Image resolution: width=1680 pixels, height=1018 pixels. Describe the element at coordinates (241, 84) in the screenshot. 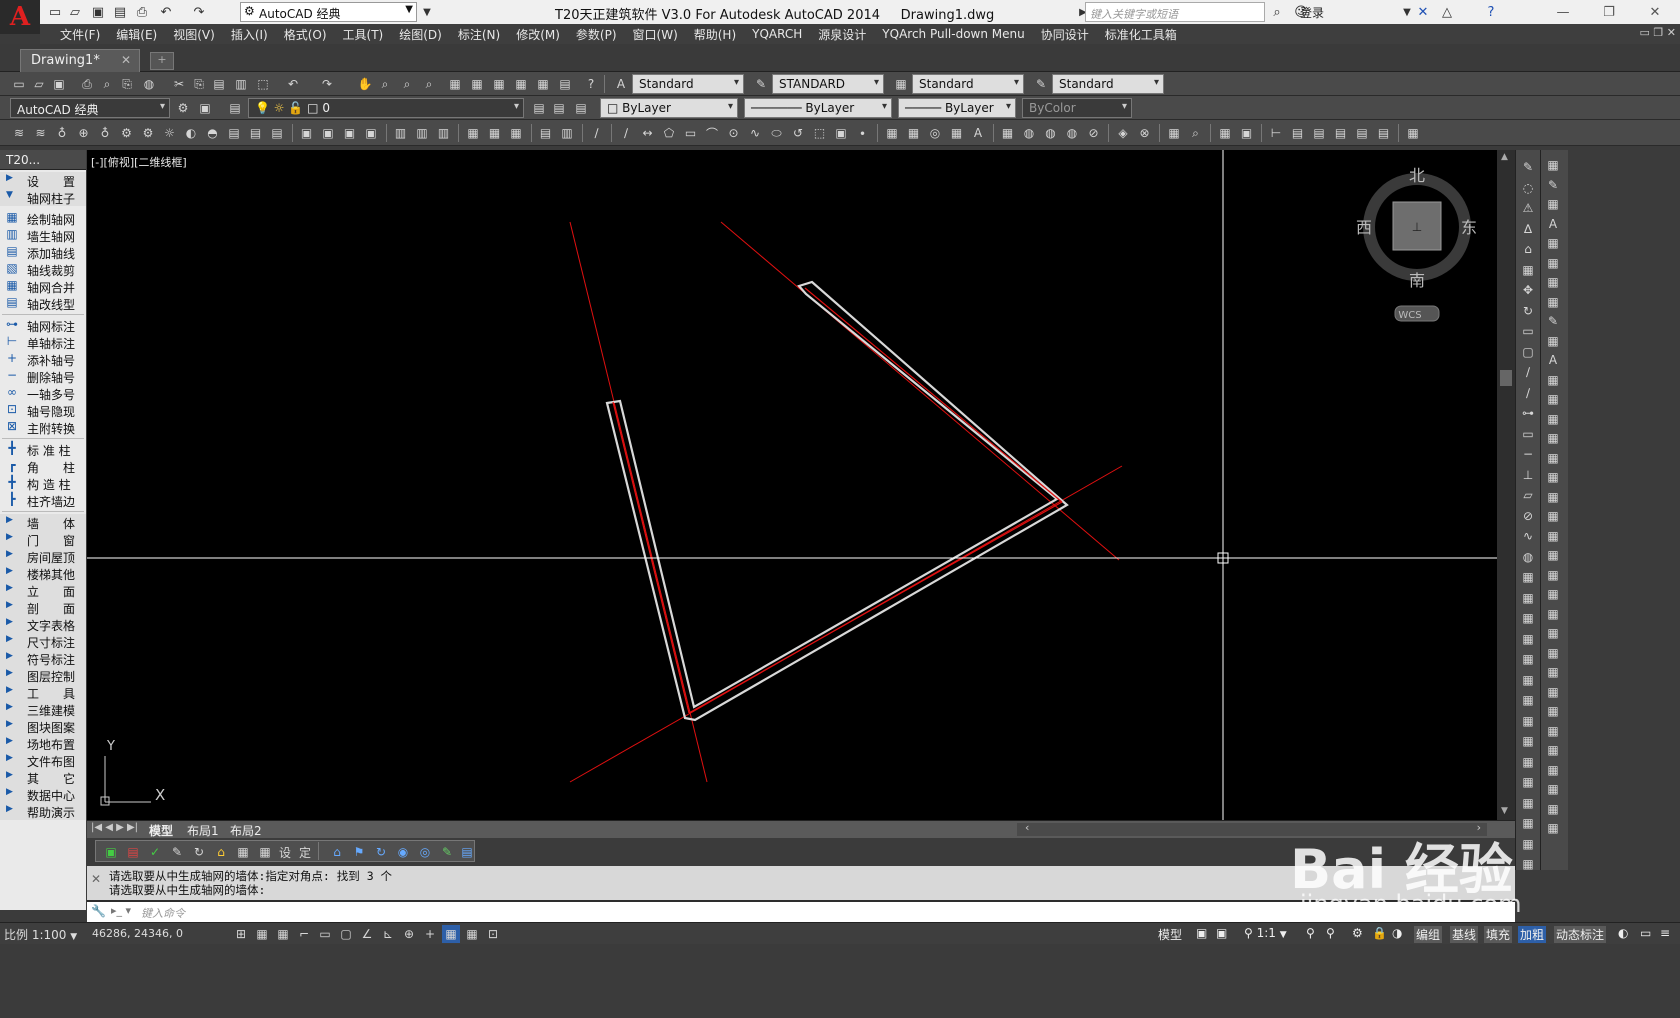

I see `match-prop-icon: ▥` at that location.